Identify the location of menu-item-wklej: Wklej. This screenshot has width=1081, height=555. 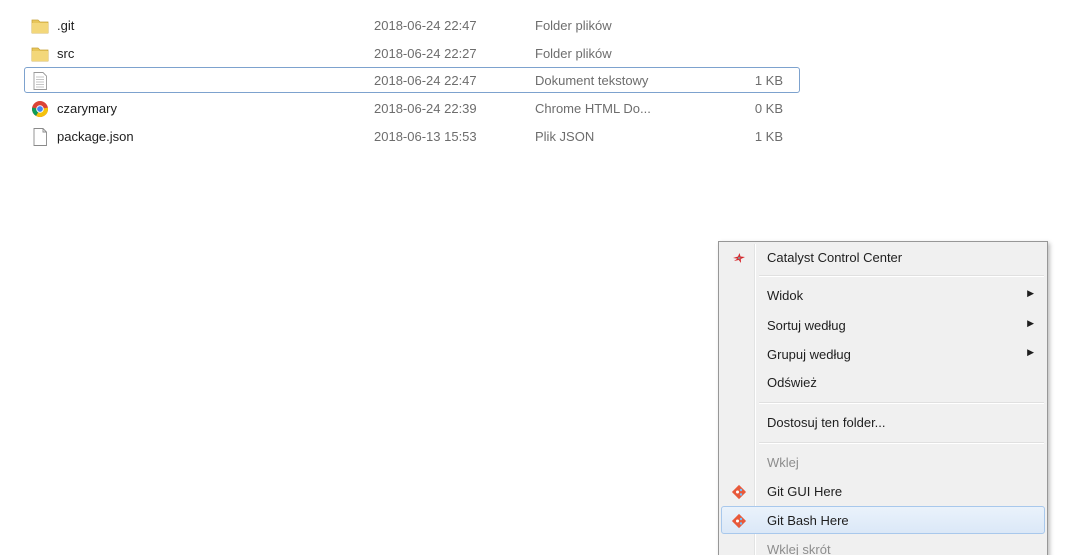
(883, 462).